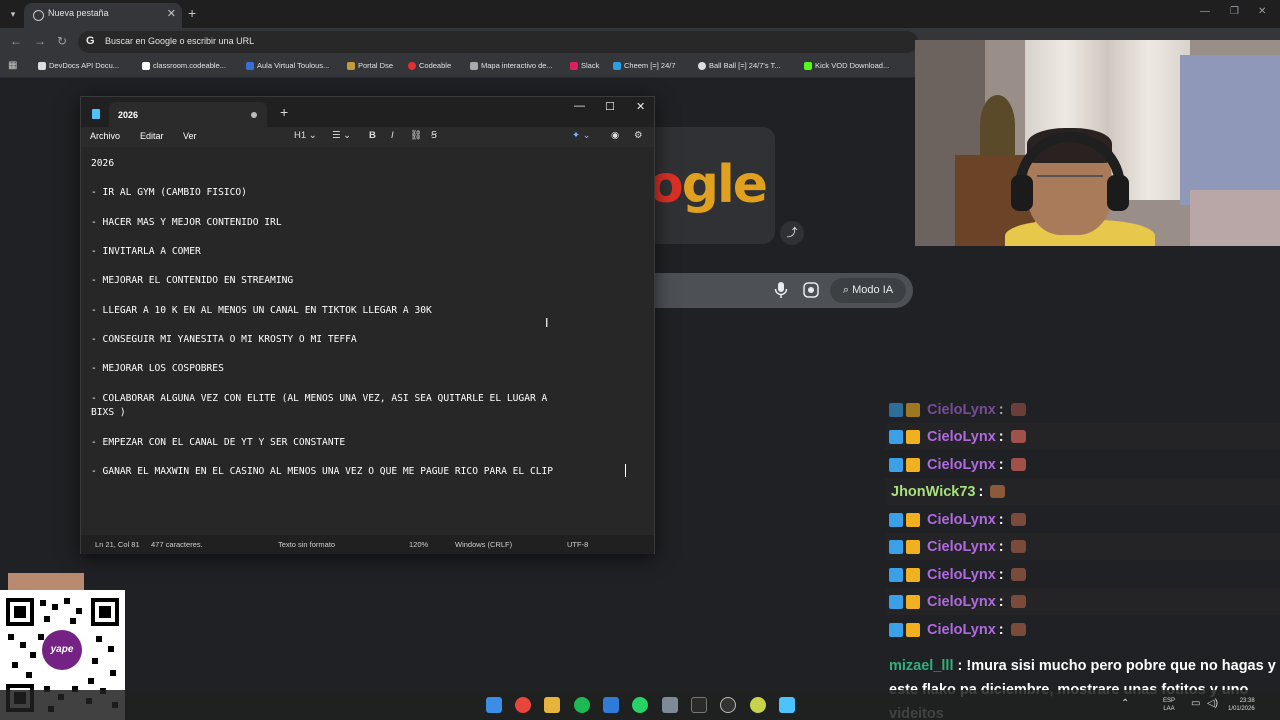 The image size is (1280, 720). I want to click on globe-icon, so click(38, 15).